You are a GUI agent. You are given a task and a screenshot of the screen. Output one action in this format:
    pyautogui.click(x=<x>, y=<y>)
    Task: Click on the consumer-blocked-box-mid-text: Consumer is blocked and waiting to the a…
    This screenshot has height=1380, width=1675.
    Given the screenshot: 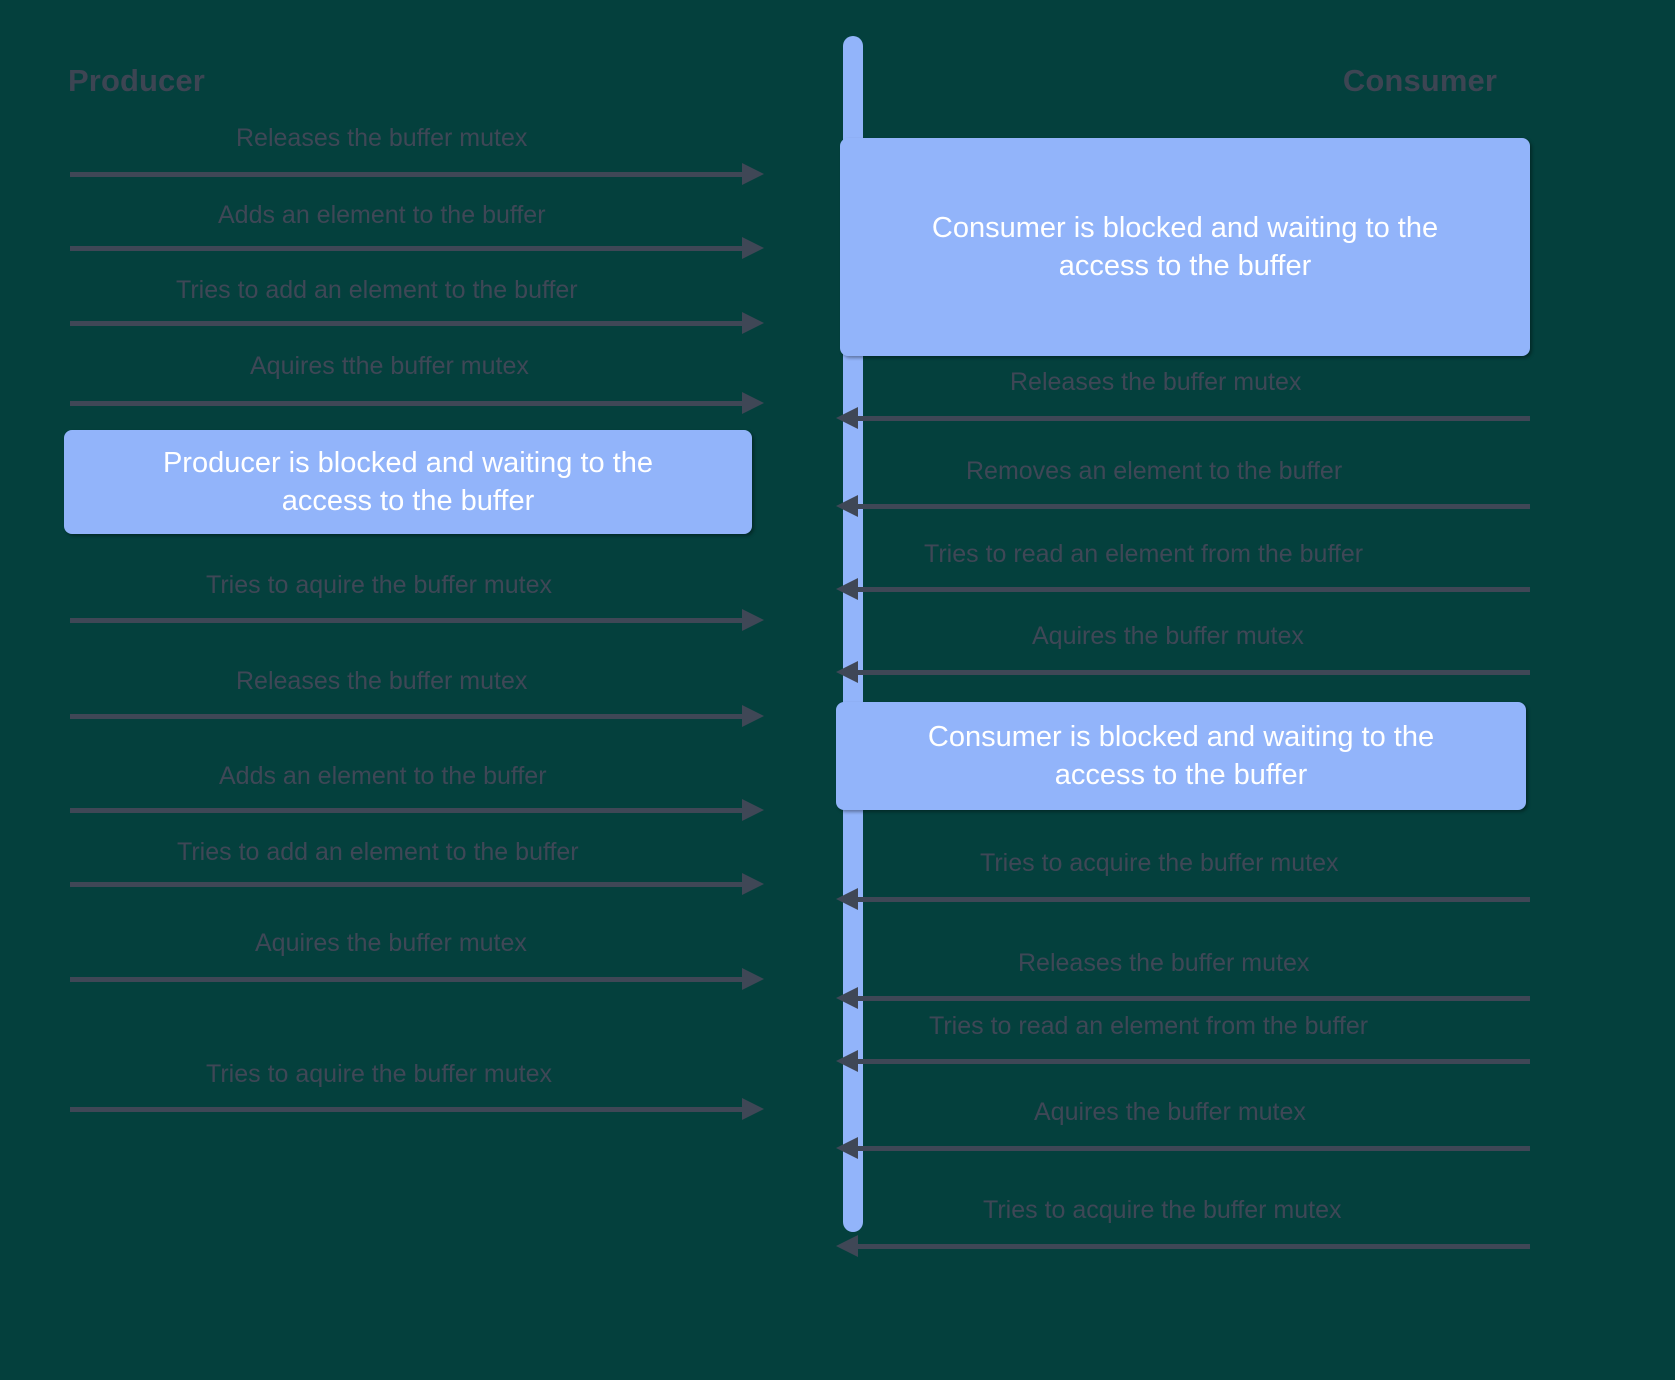 What is the action you would take?
    pyautogui.click(x=1181, y=756)
    